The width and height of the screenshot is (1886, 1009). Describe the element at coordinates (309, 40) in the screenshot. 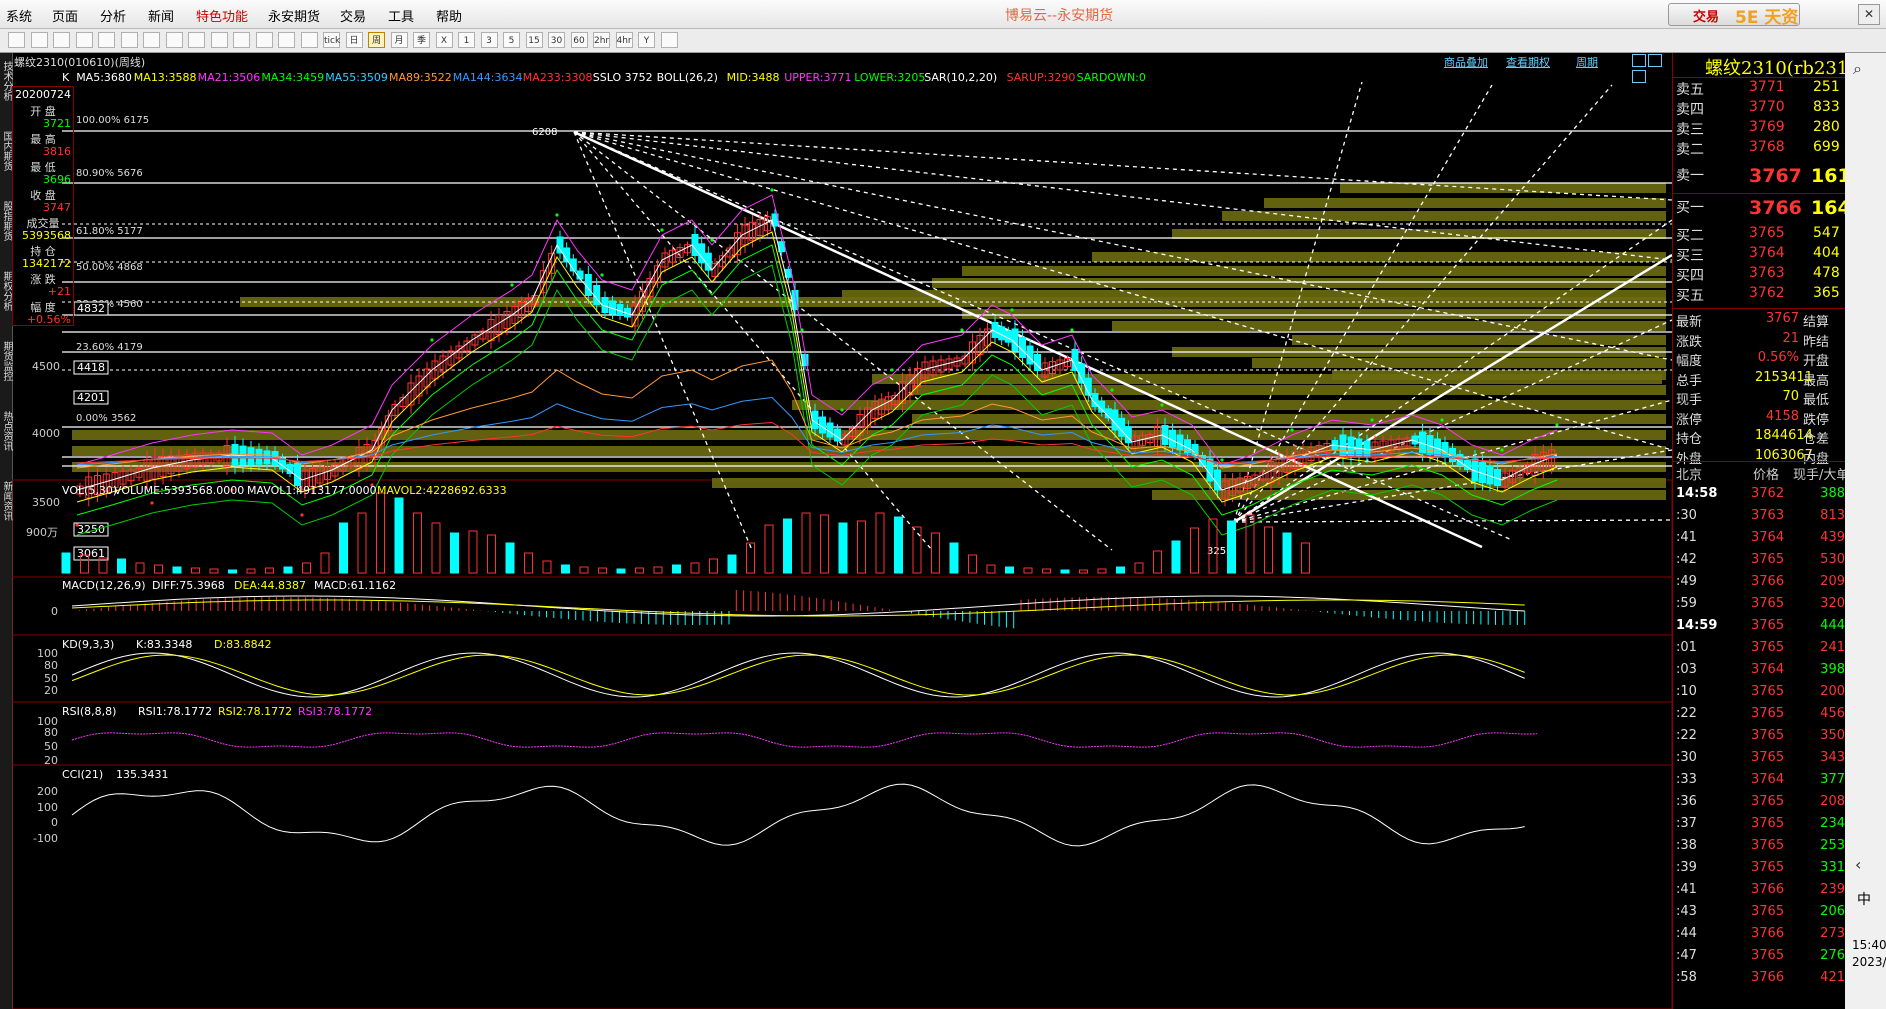

I see `line-icon` at that location.